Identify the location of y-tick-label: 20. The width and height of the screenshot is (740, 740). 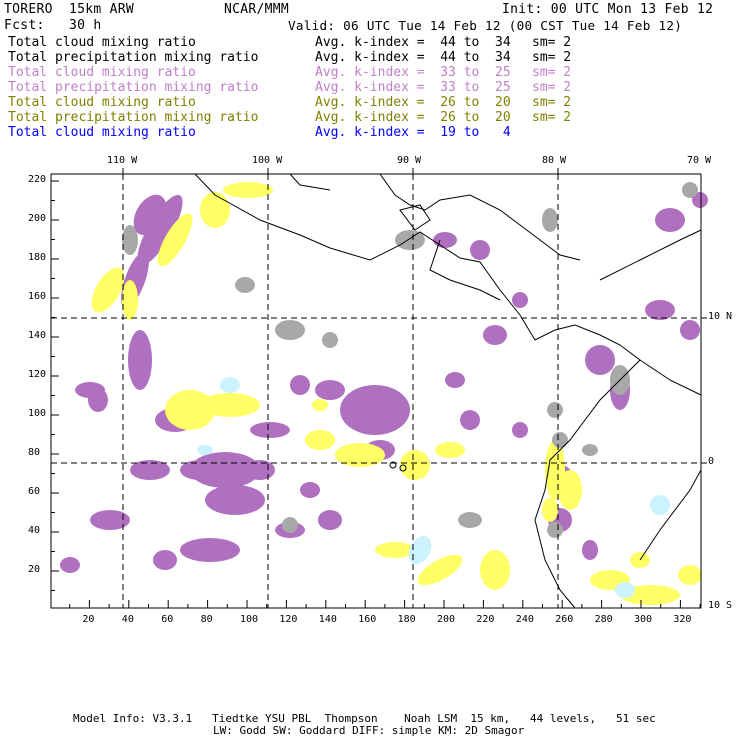
(34, 569).